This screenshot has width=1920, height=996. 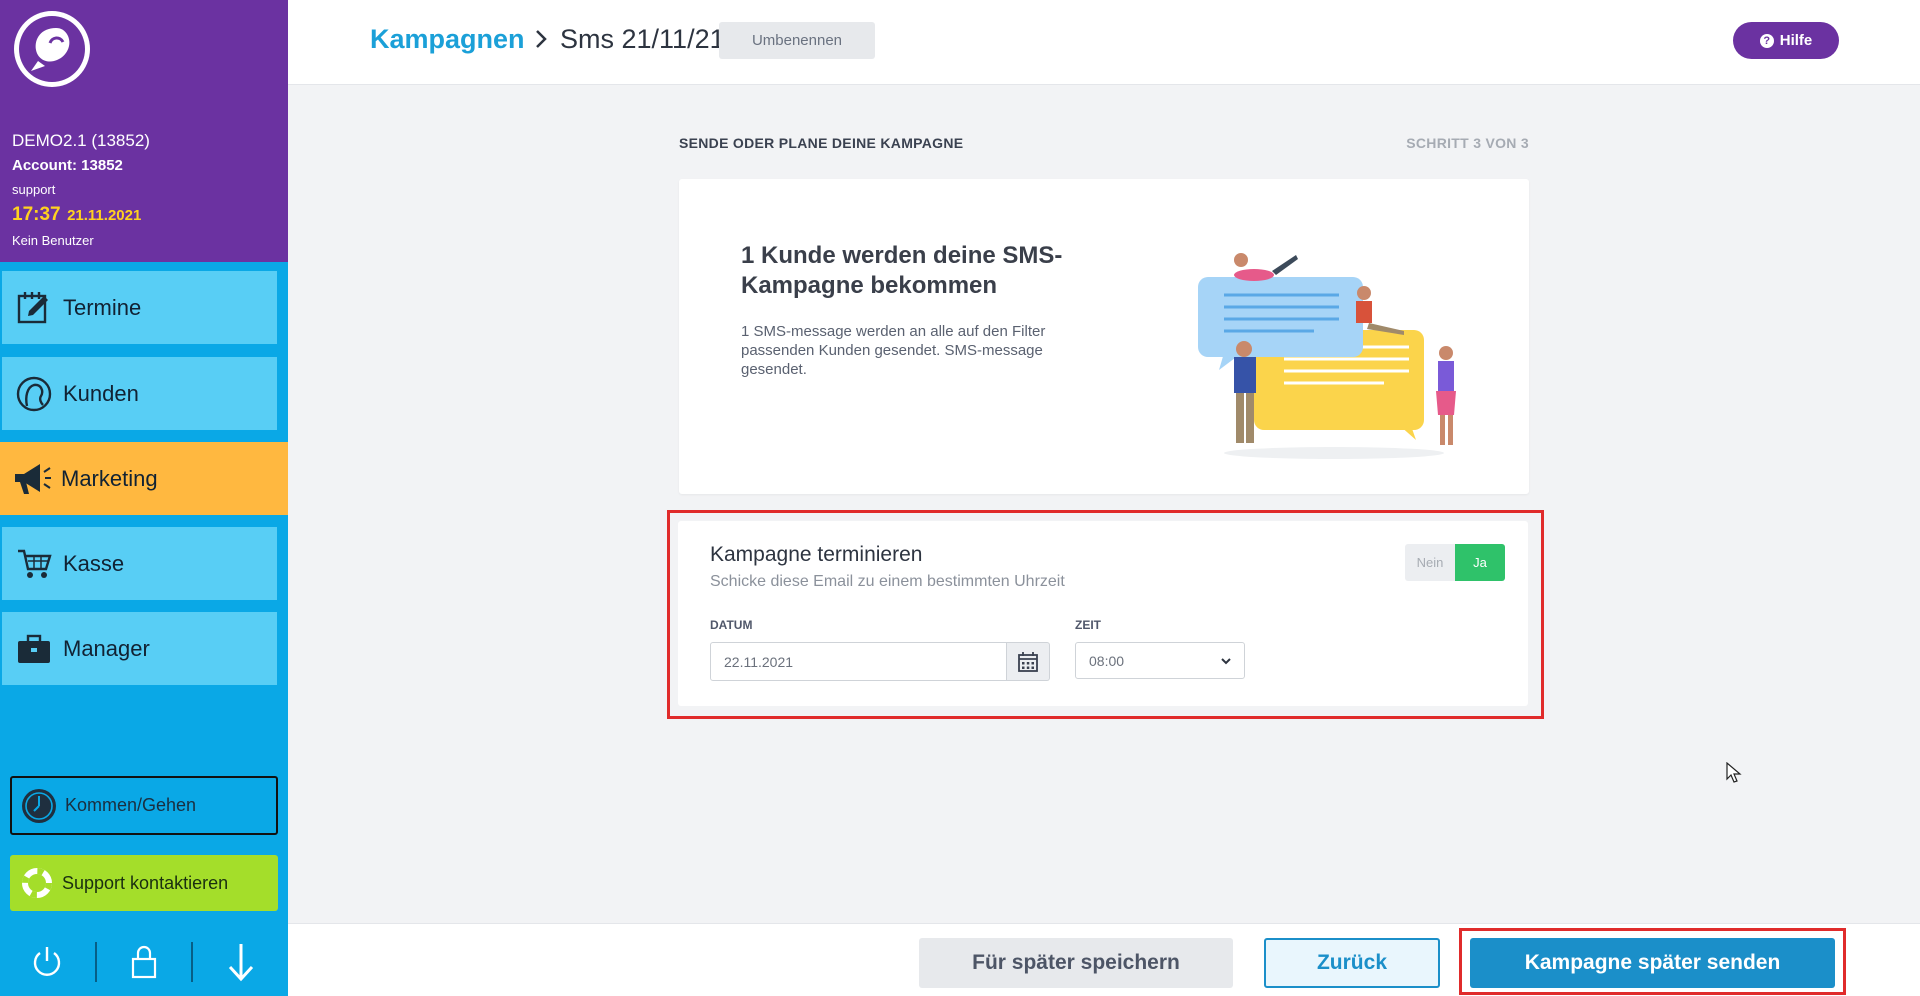 I want to click on power-icon, so click(x=47, y=961).